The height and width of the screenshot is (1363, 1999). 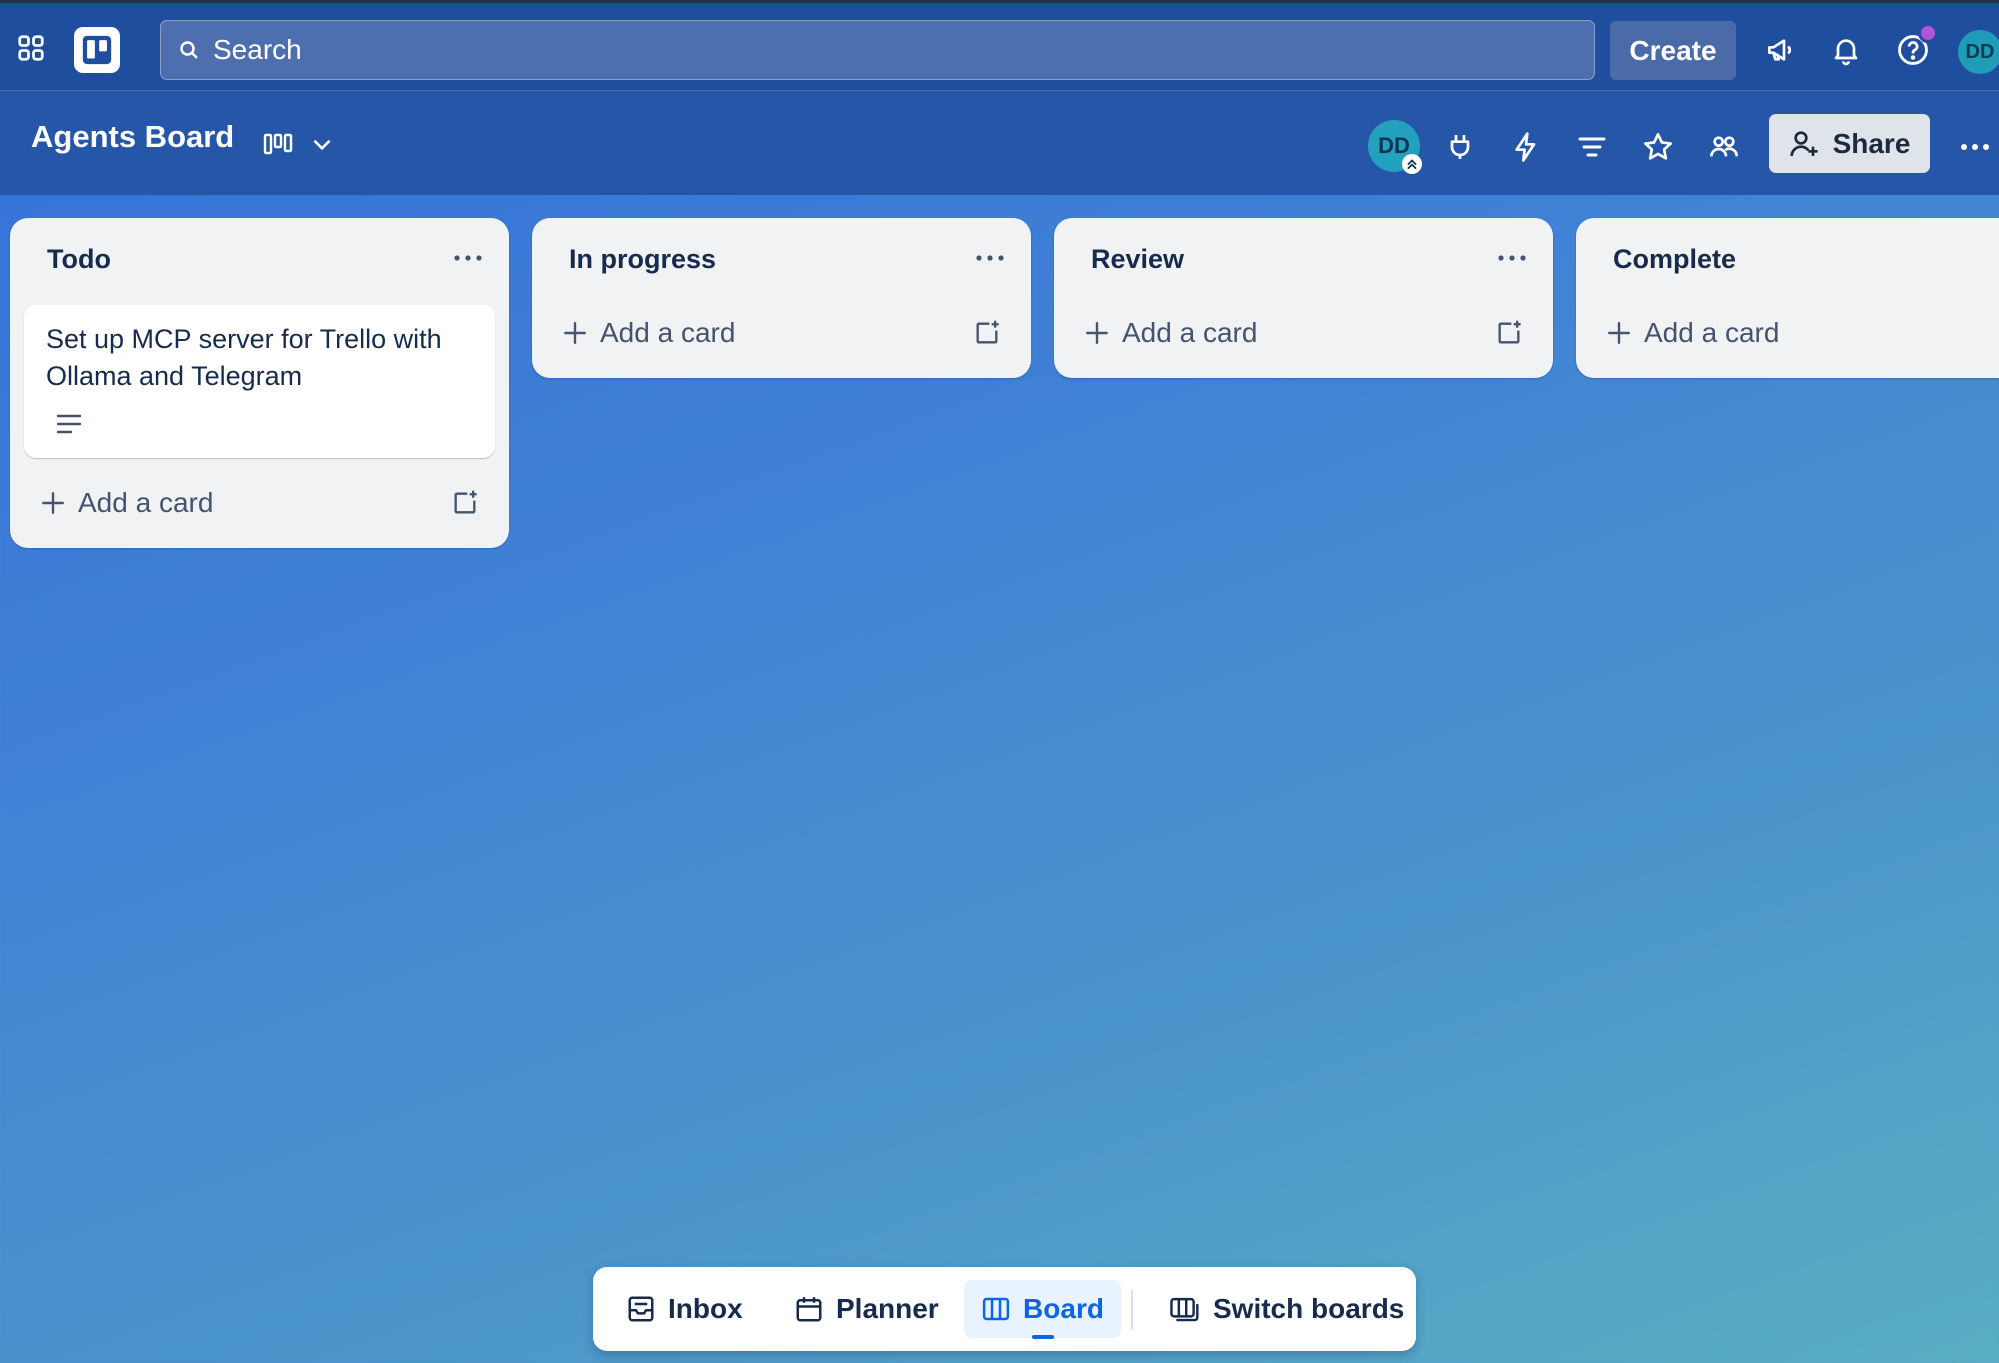 I want to click on members-icon, so click(x=1724, y=147).